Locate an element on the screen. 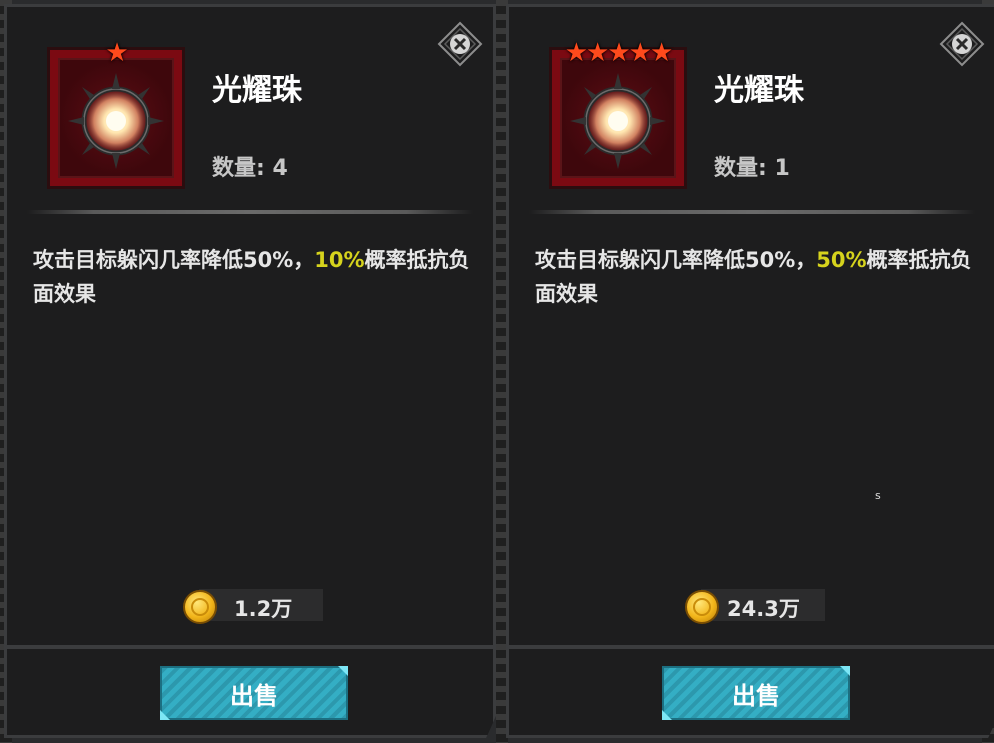 The height and width of the screenshot is (743, 994). item-description: 攻击目标躲闪几率降低50%，50%概率抵抗负面效果 is located at coordinates (760, 277).